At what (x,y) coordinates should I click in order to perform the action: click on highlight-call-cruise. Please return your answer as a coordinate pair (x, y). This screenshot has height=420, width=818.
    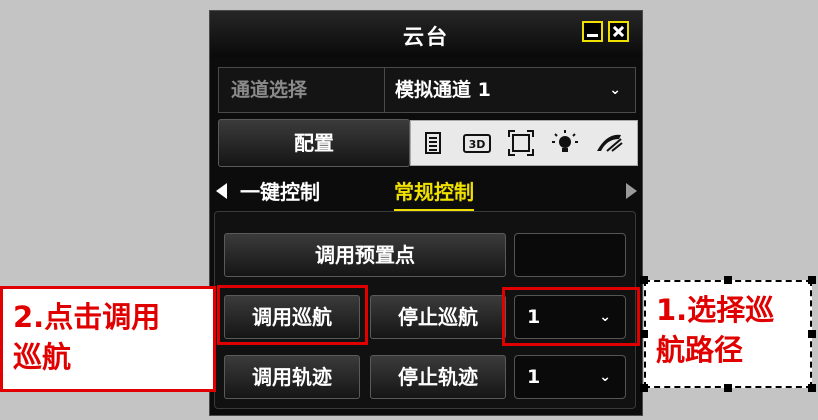
    Looking at the image, I should click on (292, 315).